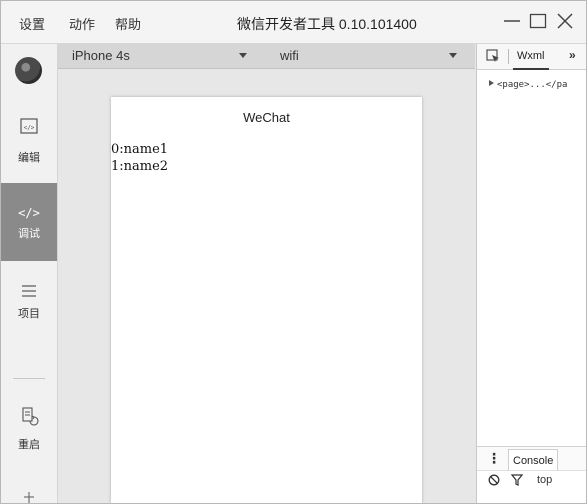 The image size is (587, 504). Describe the element at coordinates (531, 480) in the screenshot. I see `console-filter-row: top` at that location.